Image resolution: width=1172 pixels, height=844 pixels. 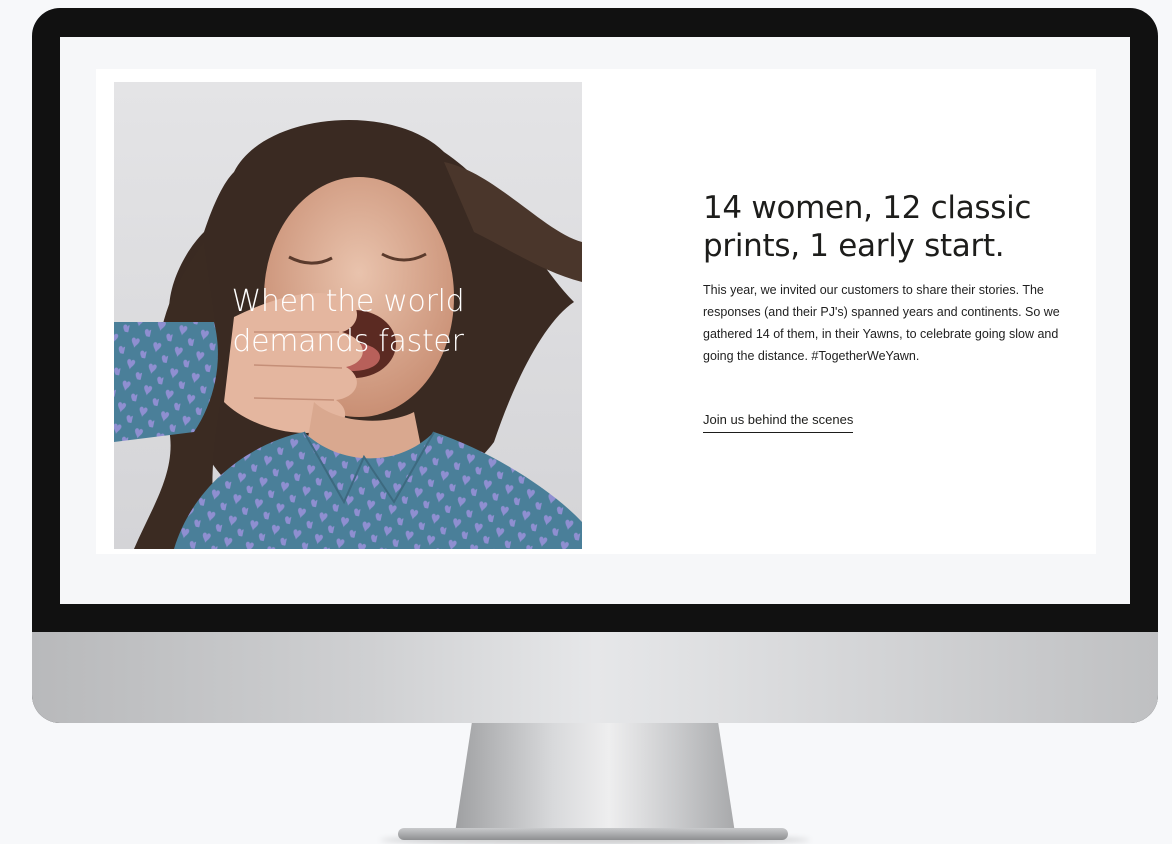 What do you see at coordinates (348, 322) in the screenshot?
I see `photo-caption: When the world demands faster` at bounding box center [348, 322].